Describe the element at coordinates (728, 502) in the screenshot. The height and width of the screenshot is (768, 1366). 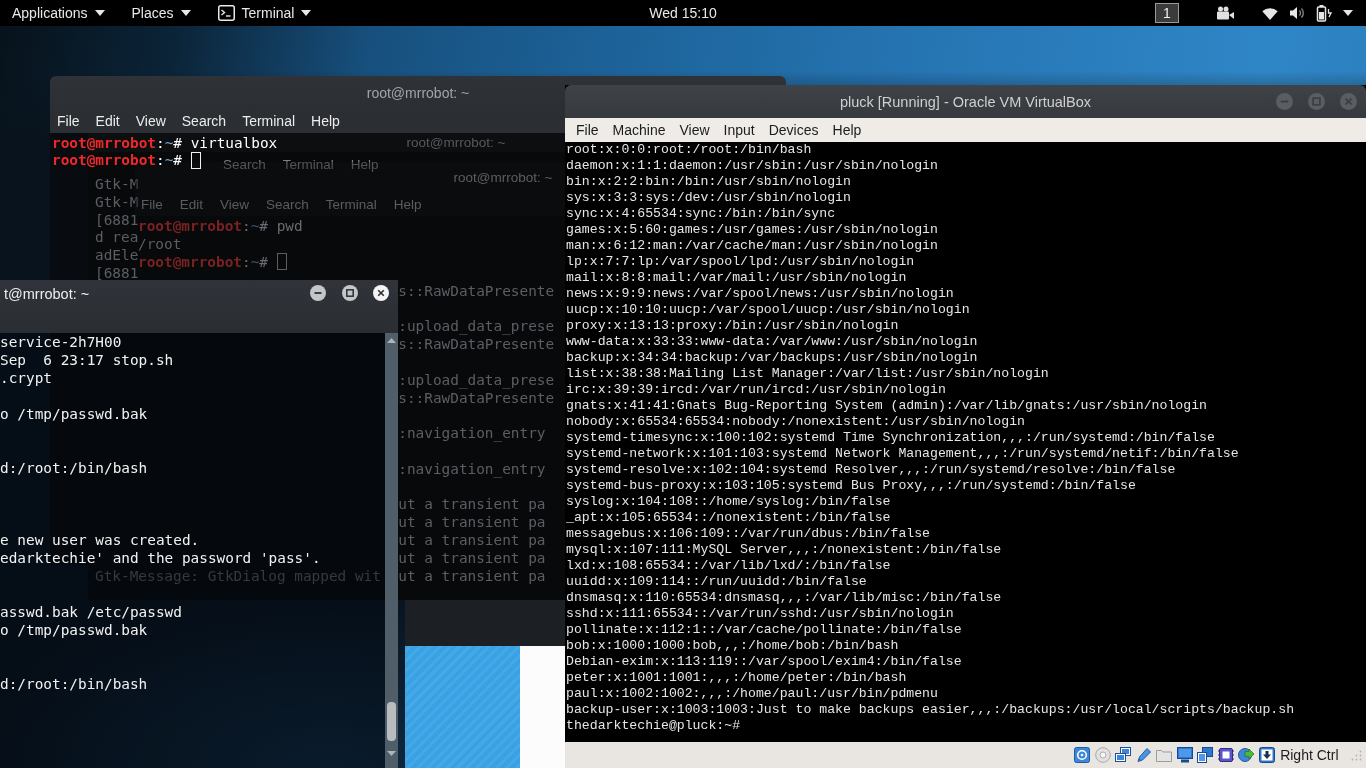
I see `console-line: syslog:x:104:108::/home/syslog:/bin/false` at that location.